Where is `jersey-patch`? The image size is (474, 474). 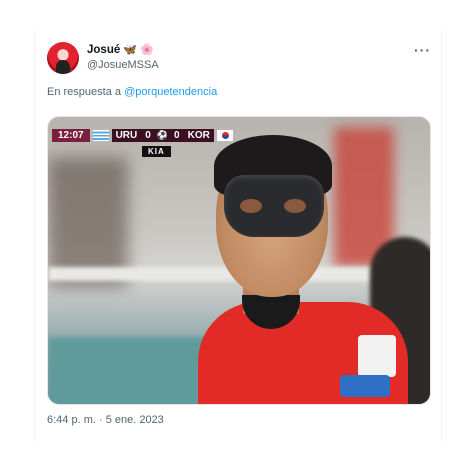 jersey-patch is located at coordinates (377, 356).